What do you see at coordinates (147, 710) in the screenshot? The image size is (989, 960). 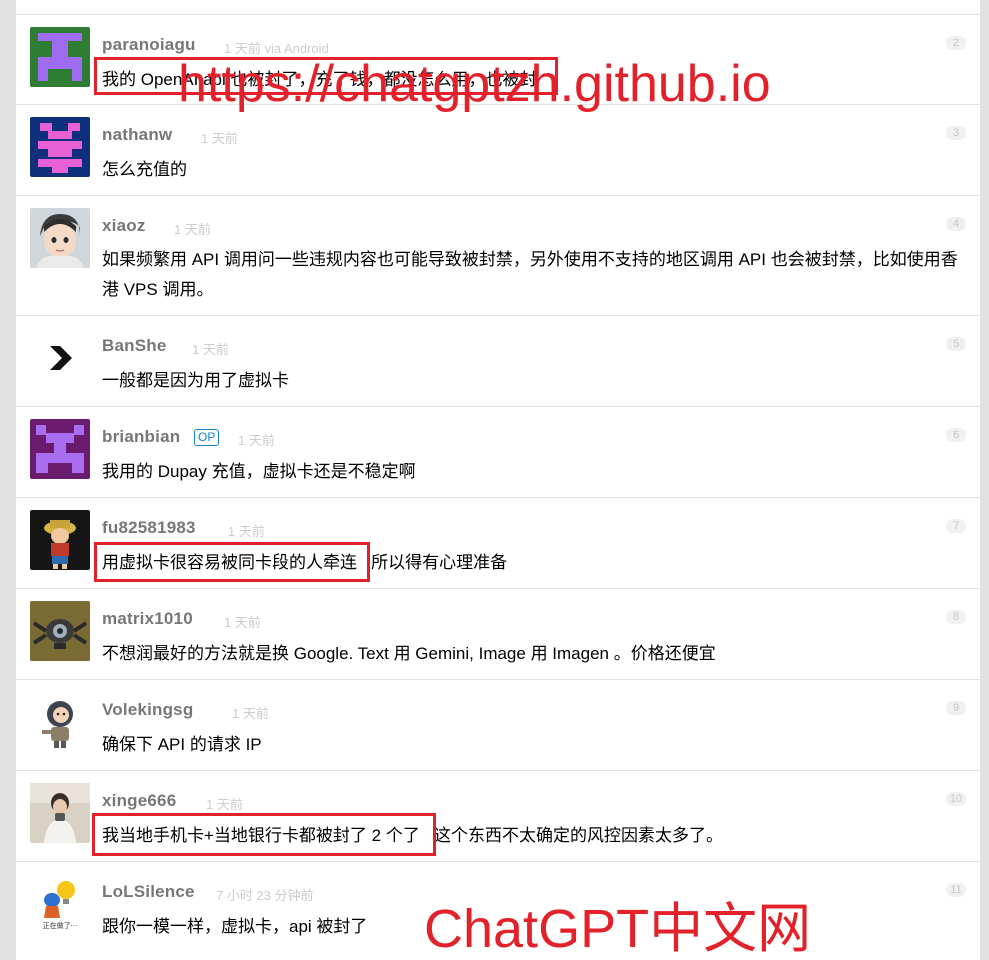 I see `username: Volekingsg` at bounding box center [147, 710].